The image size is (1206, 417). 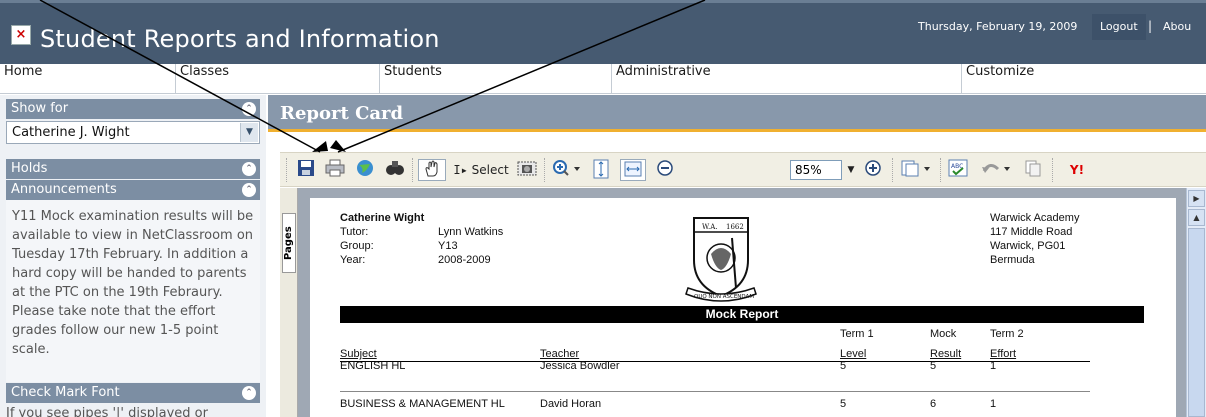 What do you see at coordinates (737, 113) in the screenshot?
I see `page-title: Report Card` at bounding box center [737, 113].